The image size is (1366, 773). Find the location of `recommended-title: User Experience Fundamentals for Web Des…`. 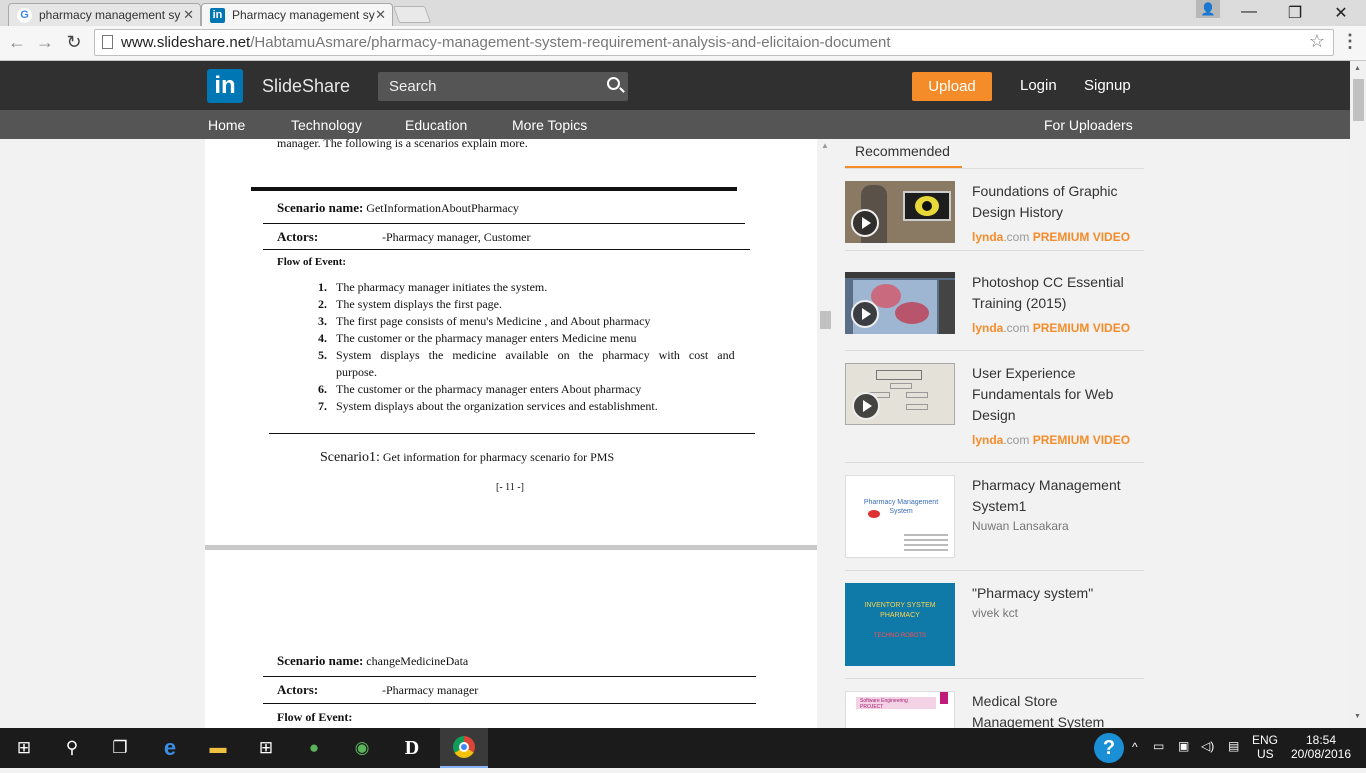

recommended-title: User Experience Fundamentals for Web Des… is located at coordinates (1057, 394).